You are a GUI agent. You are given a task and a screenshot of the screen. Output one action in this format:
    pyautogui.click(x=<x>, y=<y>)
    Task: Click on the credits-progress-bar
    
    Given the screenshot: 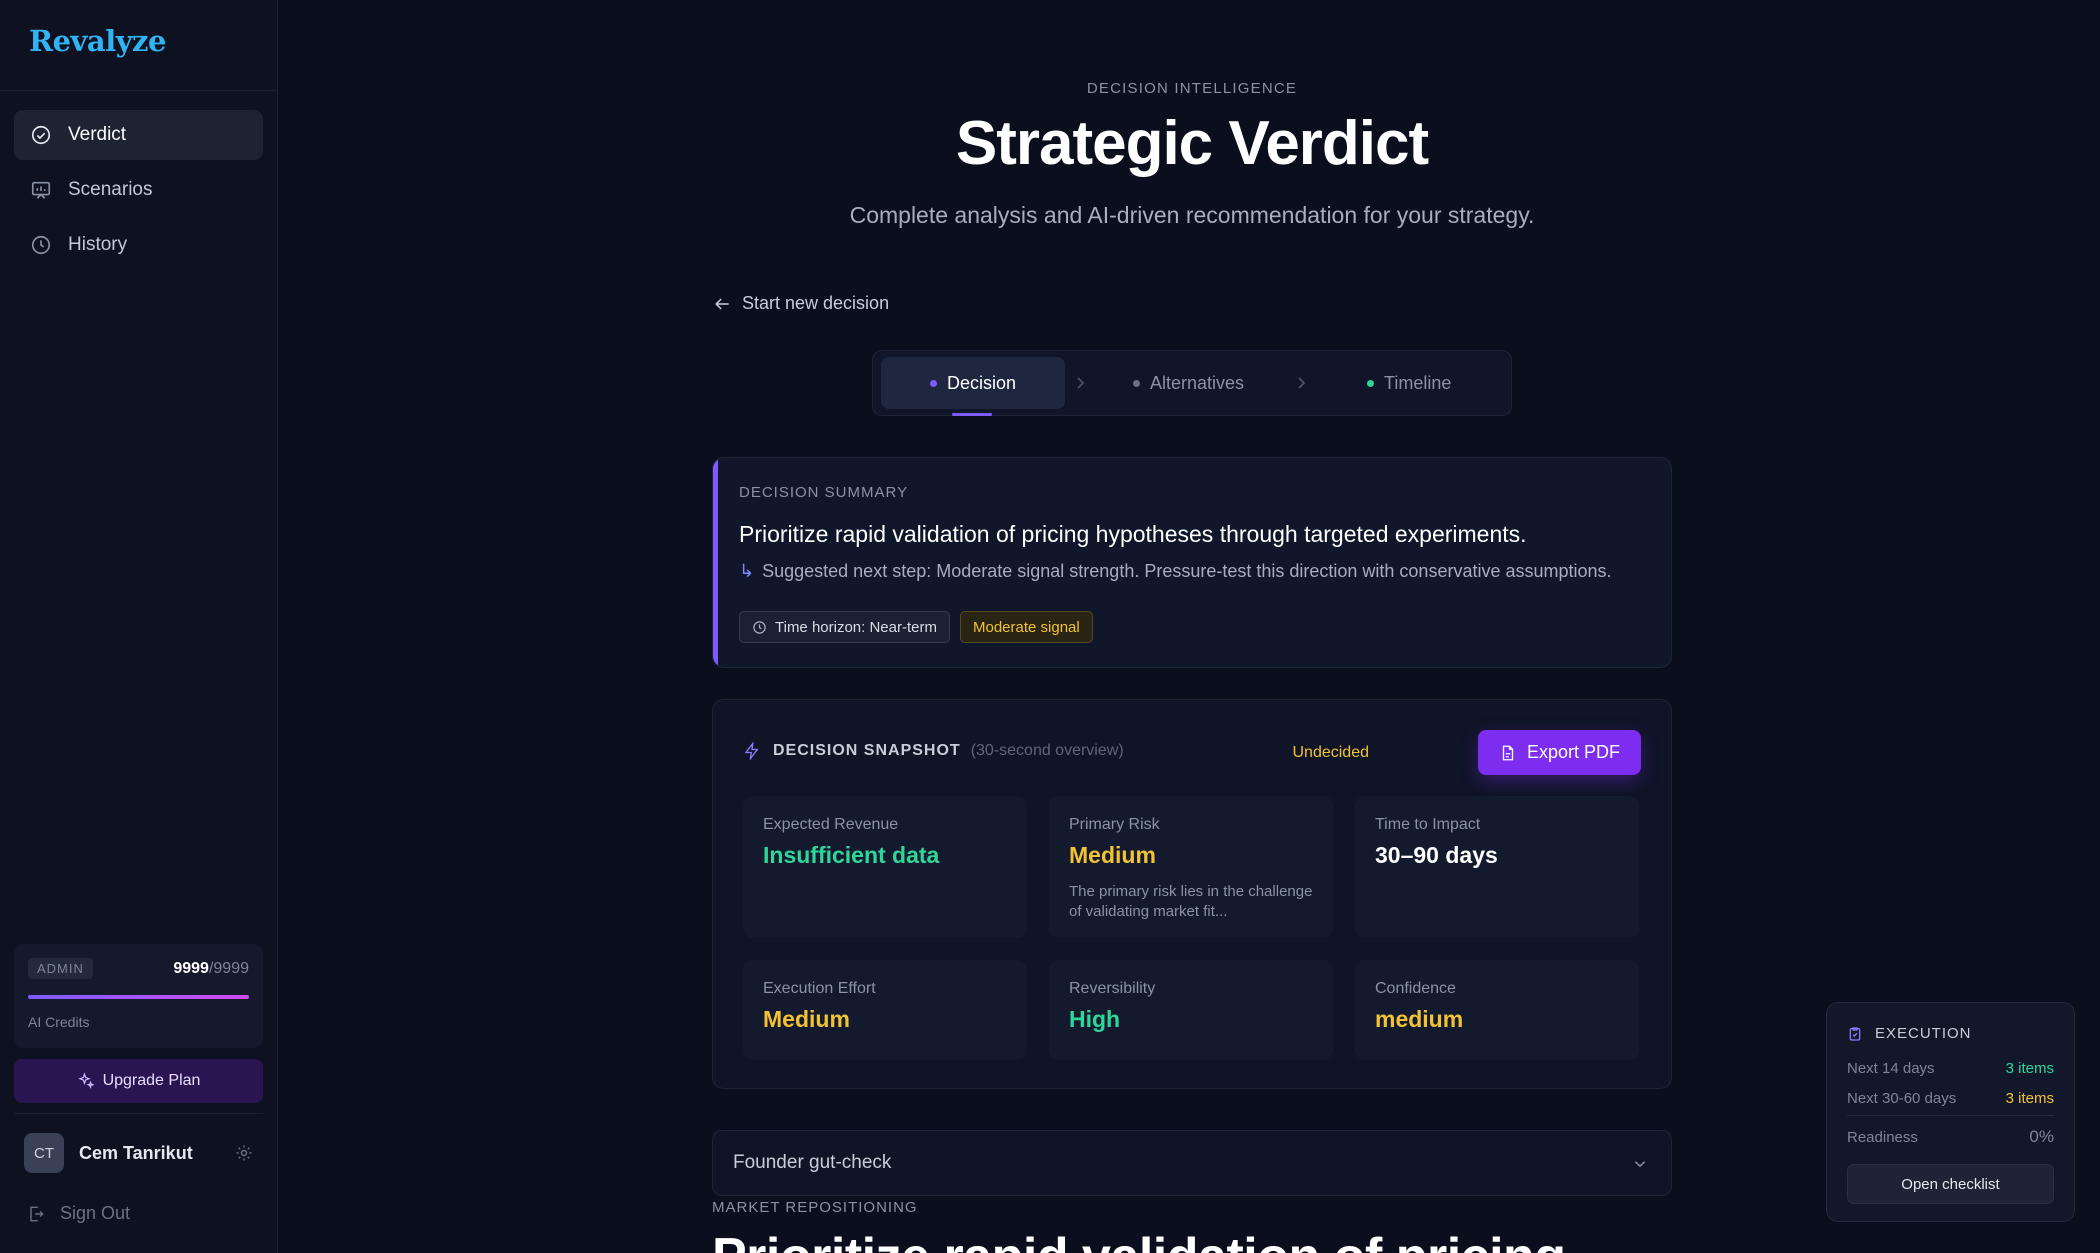 What is the action you would take?
    pyautogui.click(x=138, y=997)
    